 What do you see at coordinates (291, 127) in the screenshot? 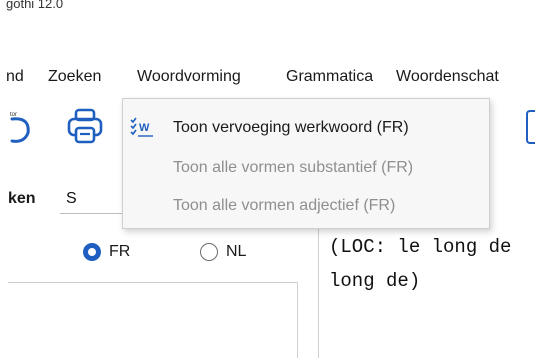
I see `menu-item-label: Toon vervoeging werkwoord (FR)` at bounding box center [291, 127].